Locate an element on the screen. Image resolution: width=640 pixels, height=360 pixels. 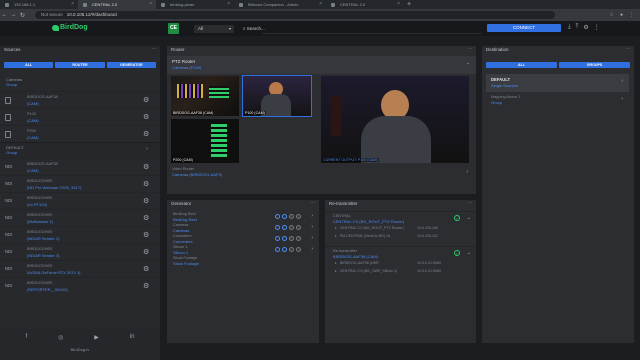
destination-item-default: DEFAULT Single Sources › is located at coordinates (557, 83).